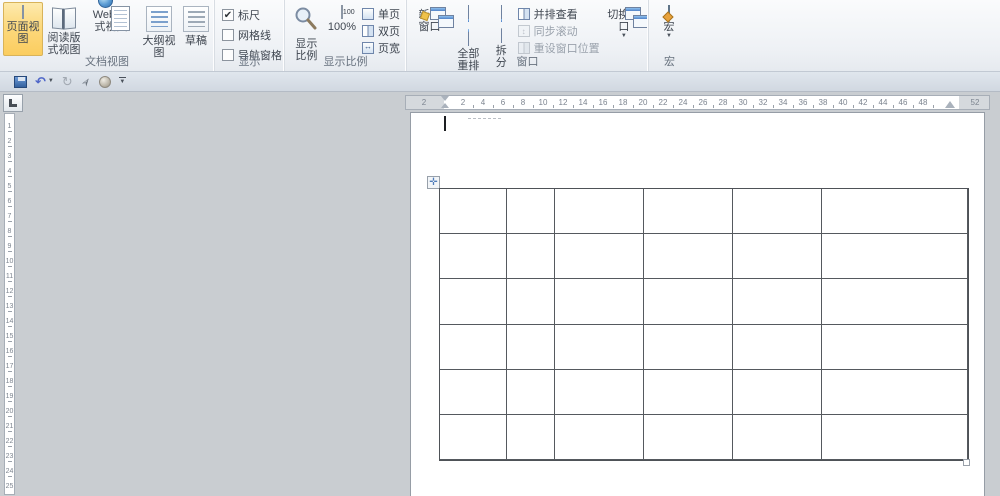 The width and height of the screenshot is (1000, 496). I want to click on button-zoom-100: 100 100%, so click(342, 29).